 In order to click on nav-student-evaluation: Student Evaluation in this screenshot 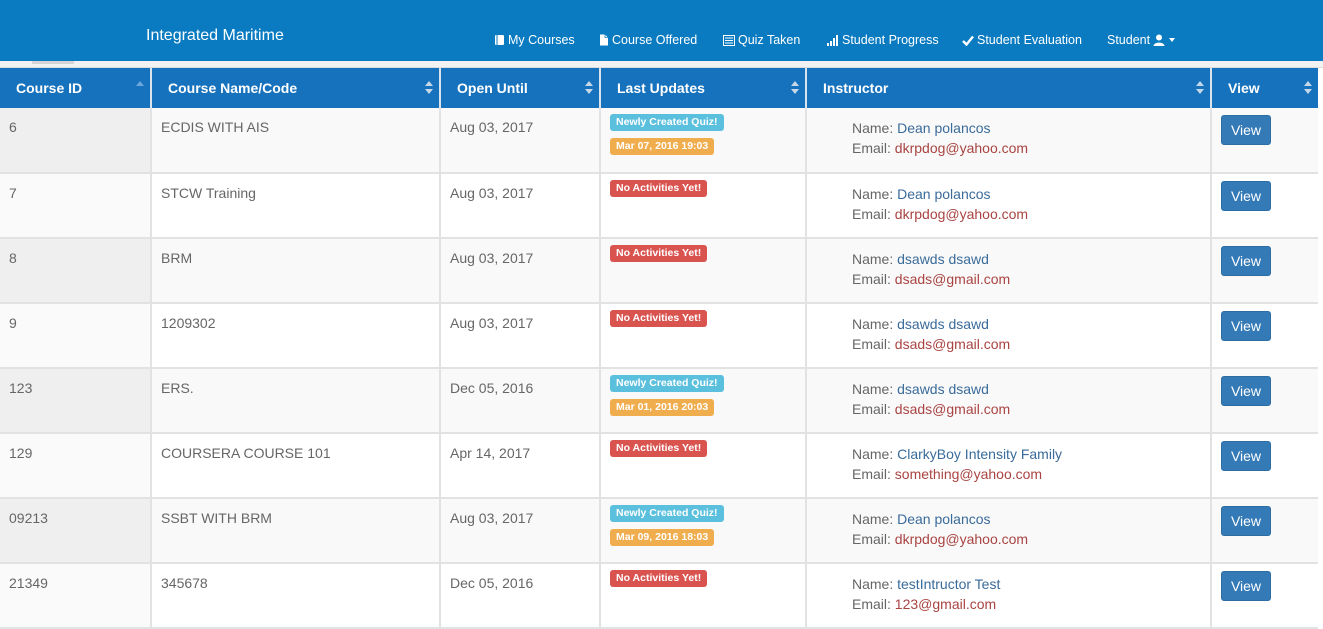, I will do `click(1022, 40)`.